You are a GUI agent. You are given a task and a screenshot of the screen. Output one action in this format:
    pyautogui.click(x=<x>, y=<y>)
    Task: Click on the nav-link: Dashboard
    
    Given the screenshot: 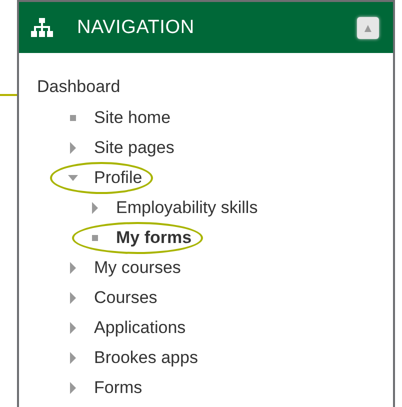 What is the action you would take?
    pyautogui.click(x=78, y=87)
    